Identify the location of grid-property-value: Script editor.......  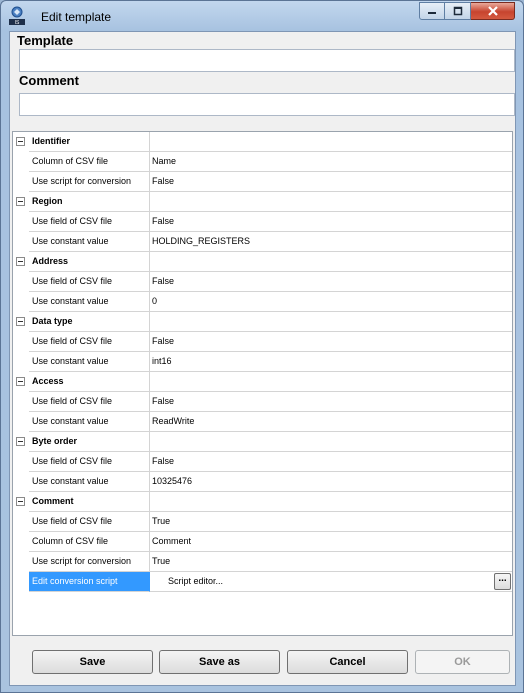
(331, 582).